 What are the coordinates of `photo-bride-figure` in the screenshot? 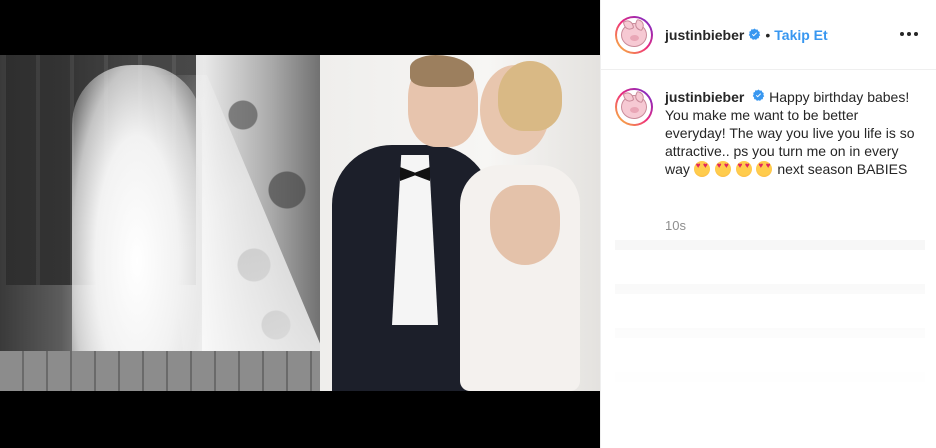 It's located at (137, 228).